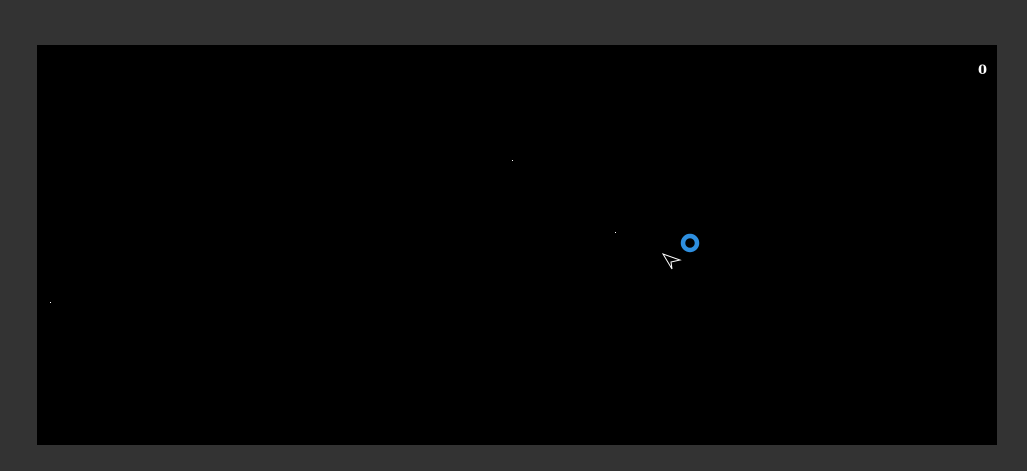 Image resolution: width=1027 pixels, height=471 pixels. What do you see at coordinates (690, 243) in the screenshot?
I see `blue-ring-icon` at bounding box center [690, 243].